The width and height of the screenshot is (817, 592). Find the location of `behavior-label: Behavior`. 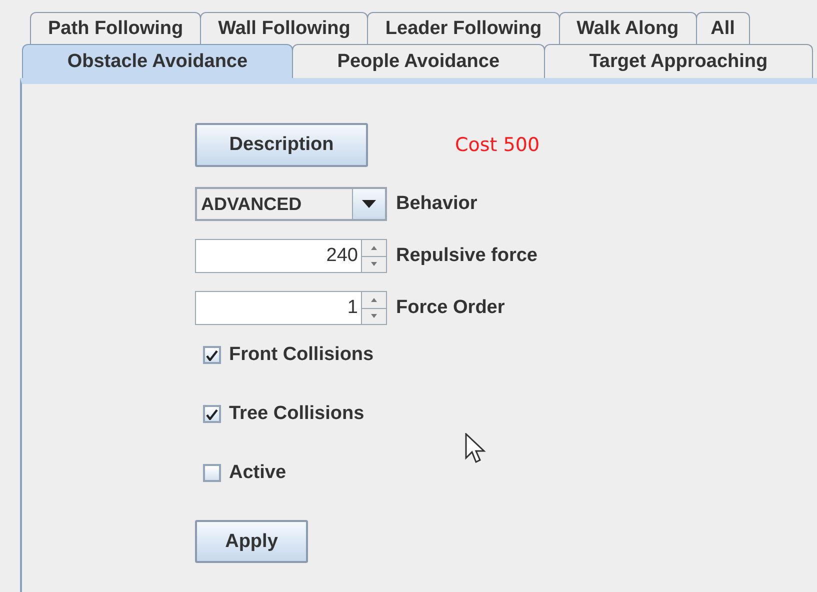

behavior-label: Behavior is located at coordinates (437, 204).